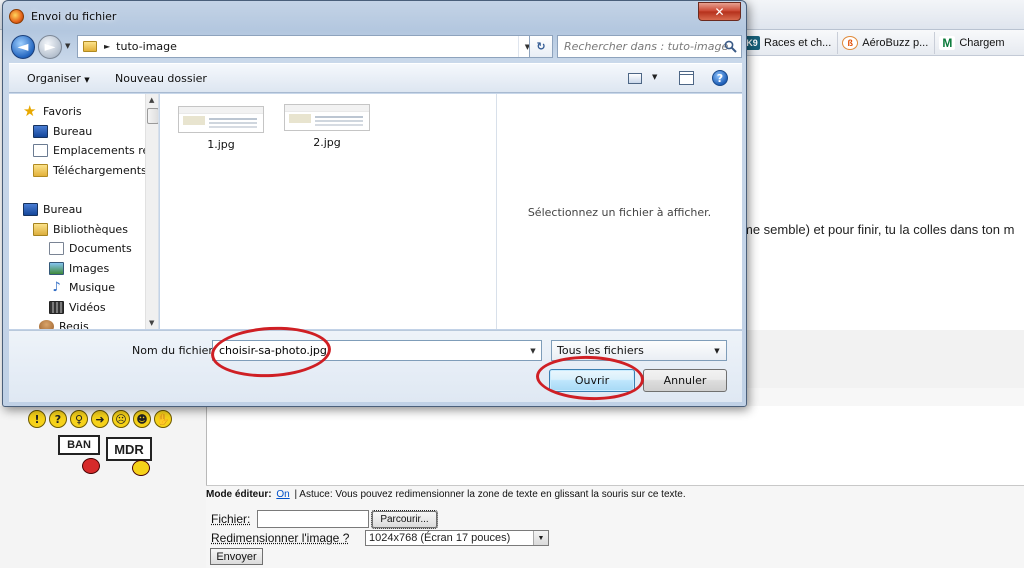  I want to click on view-mode-icon, so click(635, 78).